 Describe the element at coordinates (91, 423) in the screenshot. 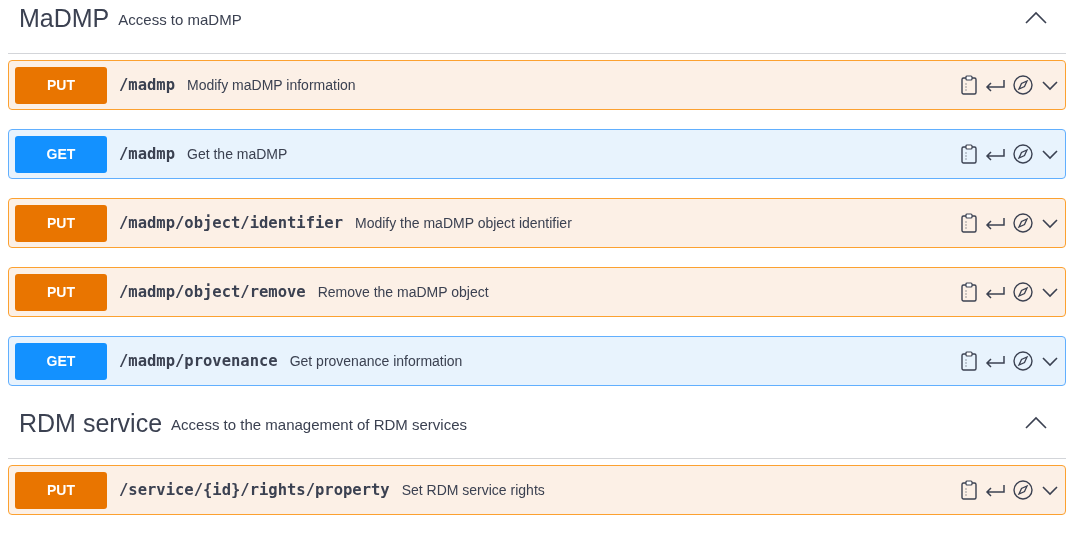

I see `section-title: RDM service` at that location.